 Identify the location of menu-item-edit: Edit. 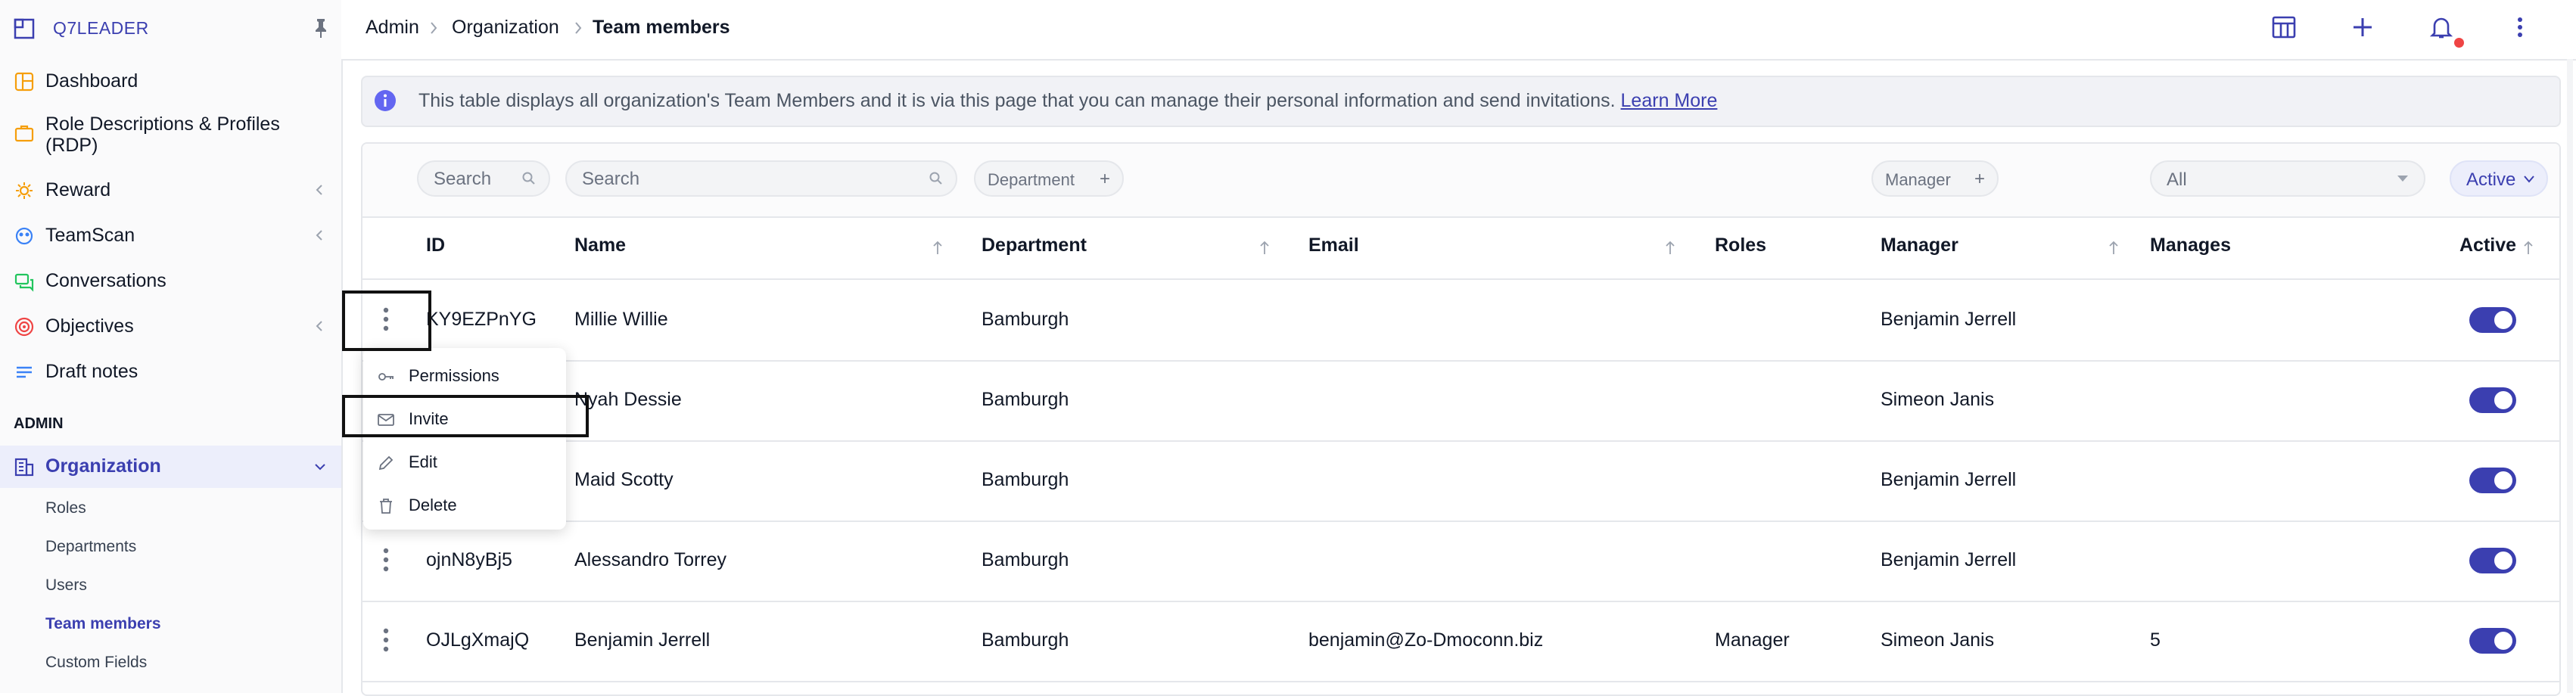
(465, 463).